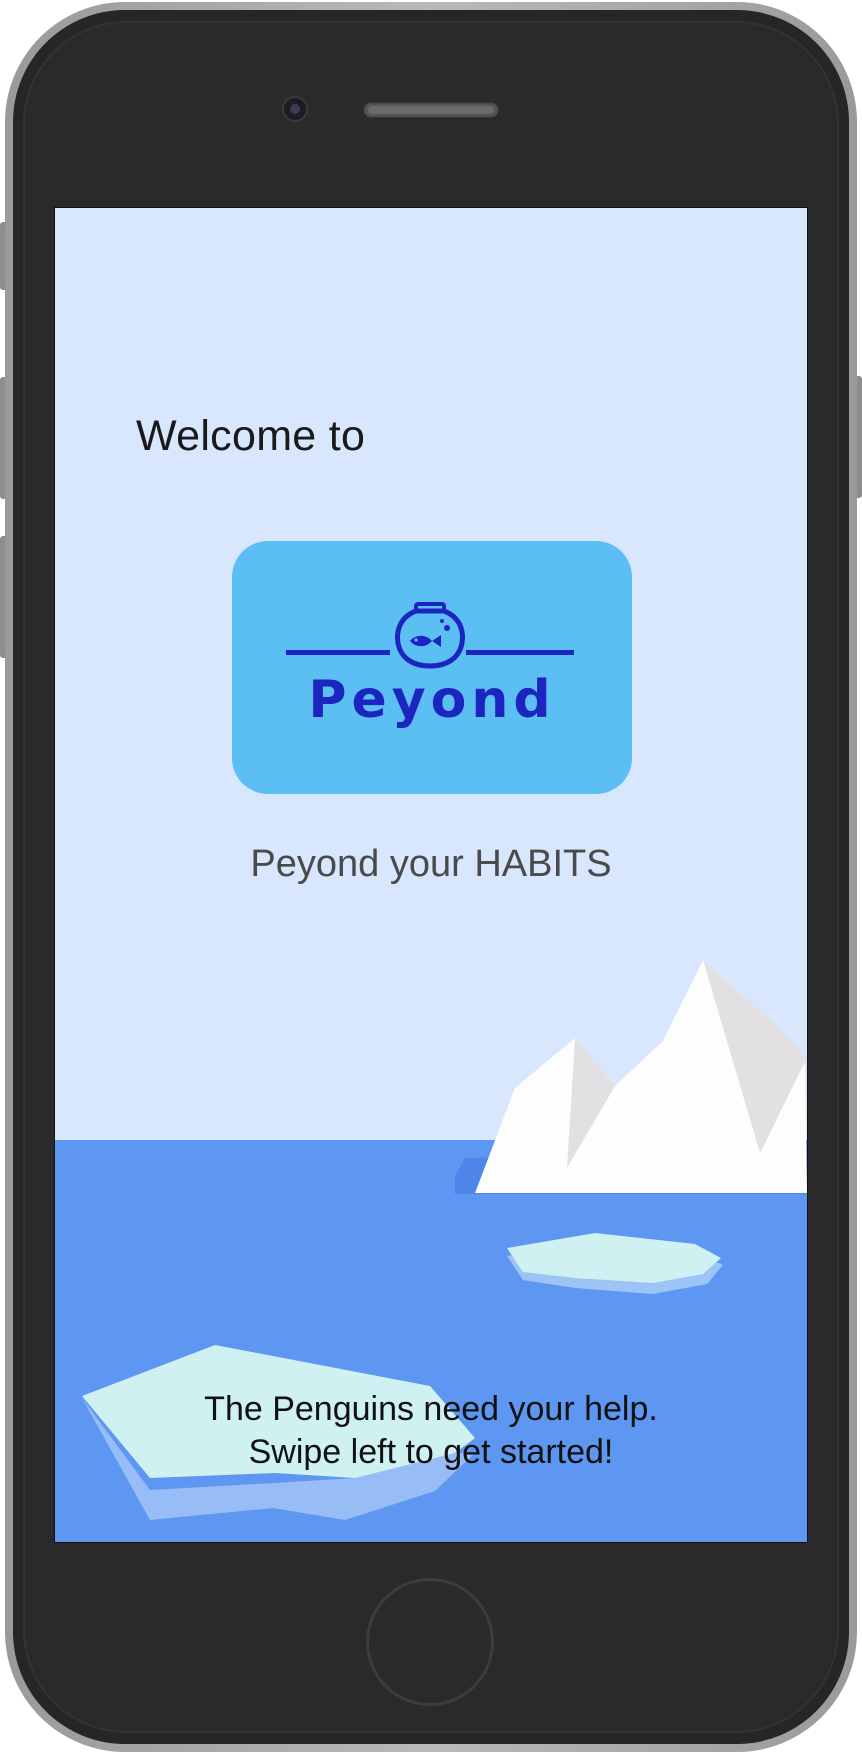 This screenshot has height=1754, width=862. Describe the element at coordinates (431, 1452) in the screenshot. I see `instruction-line-2: Swipe left to get started!` at that location.